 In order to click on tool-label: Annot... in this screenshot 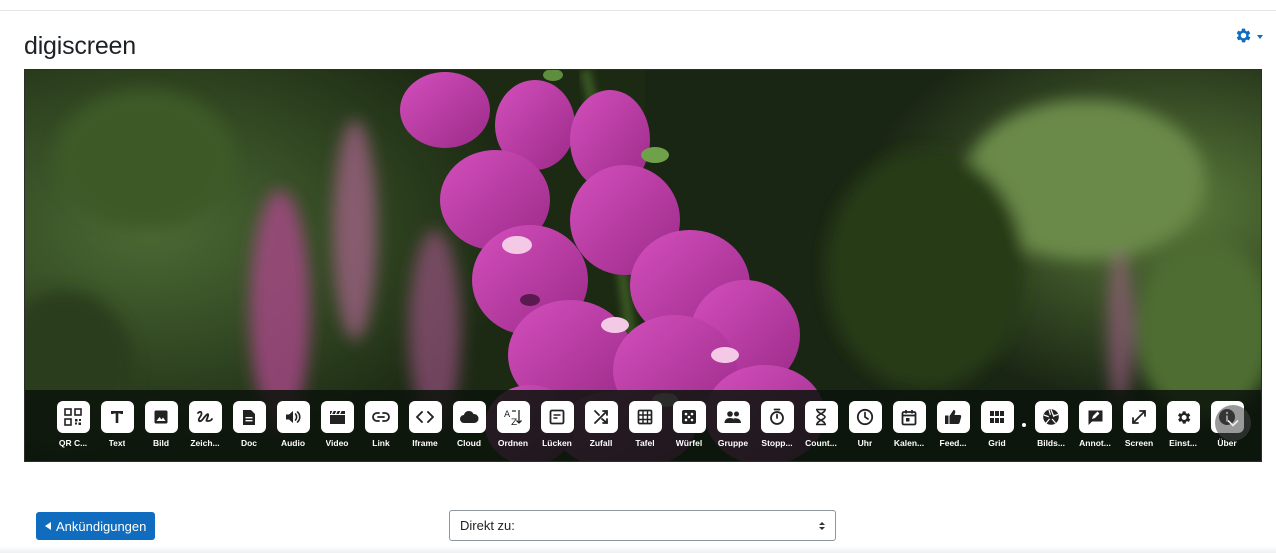, I will do `click(1095, 443)`.